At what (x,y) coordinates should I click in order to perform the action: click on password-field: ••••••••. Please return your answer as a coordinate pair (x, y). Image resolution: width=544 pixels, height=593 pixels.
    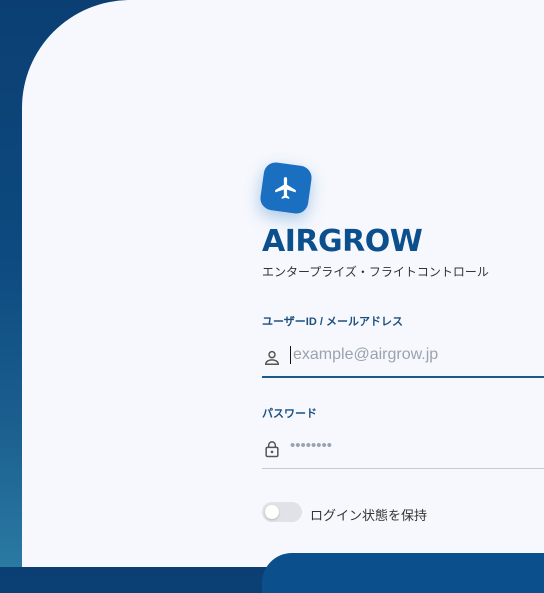
    Looking at the image, I should click on (403, 448).